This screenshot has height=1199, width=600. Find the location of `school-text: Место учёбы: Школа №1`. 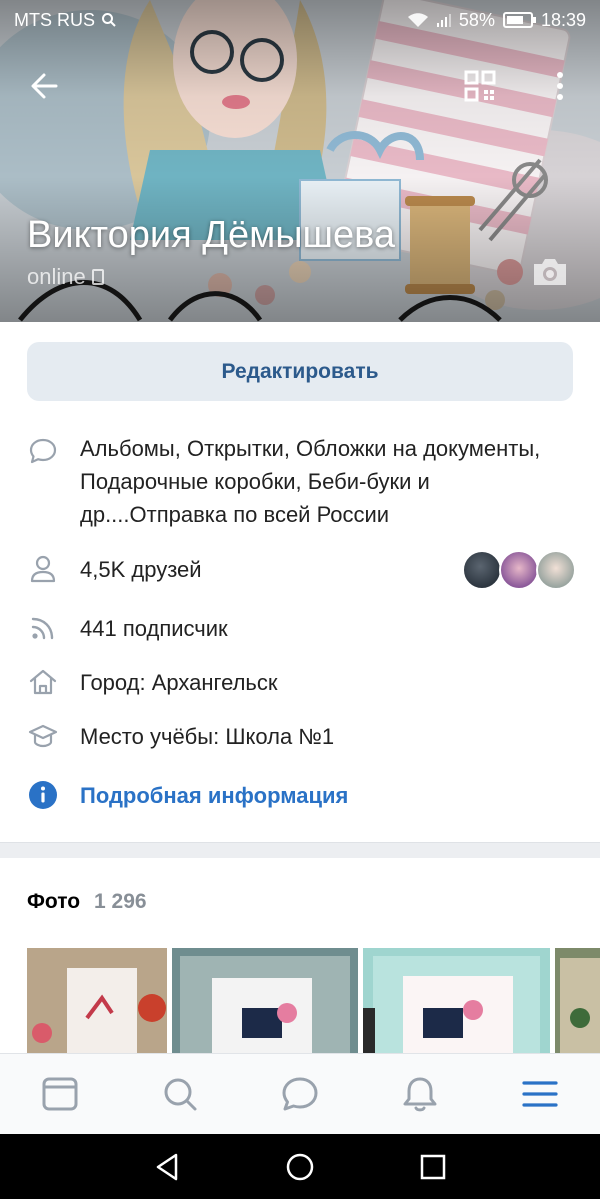

school-text: Место учёбы: Школа №1 is located at coordinates (207, 736).